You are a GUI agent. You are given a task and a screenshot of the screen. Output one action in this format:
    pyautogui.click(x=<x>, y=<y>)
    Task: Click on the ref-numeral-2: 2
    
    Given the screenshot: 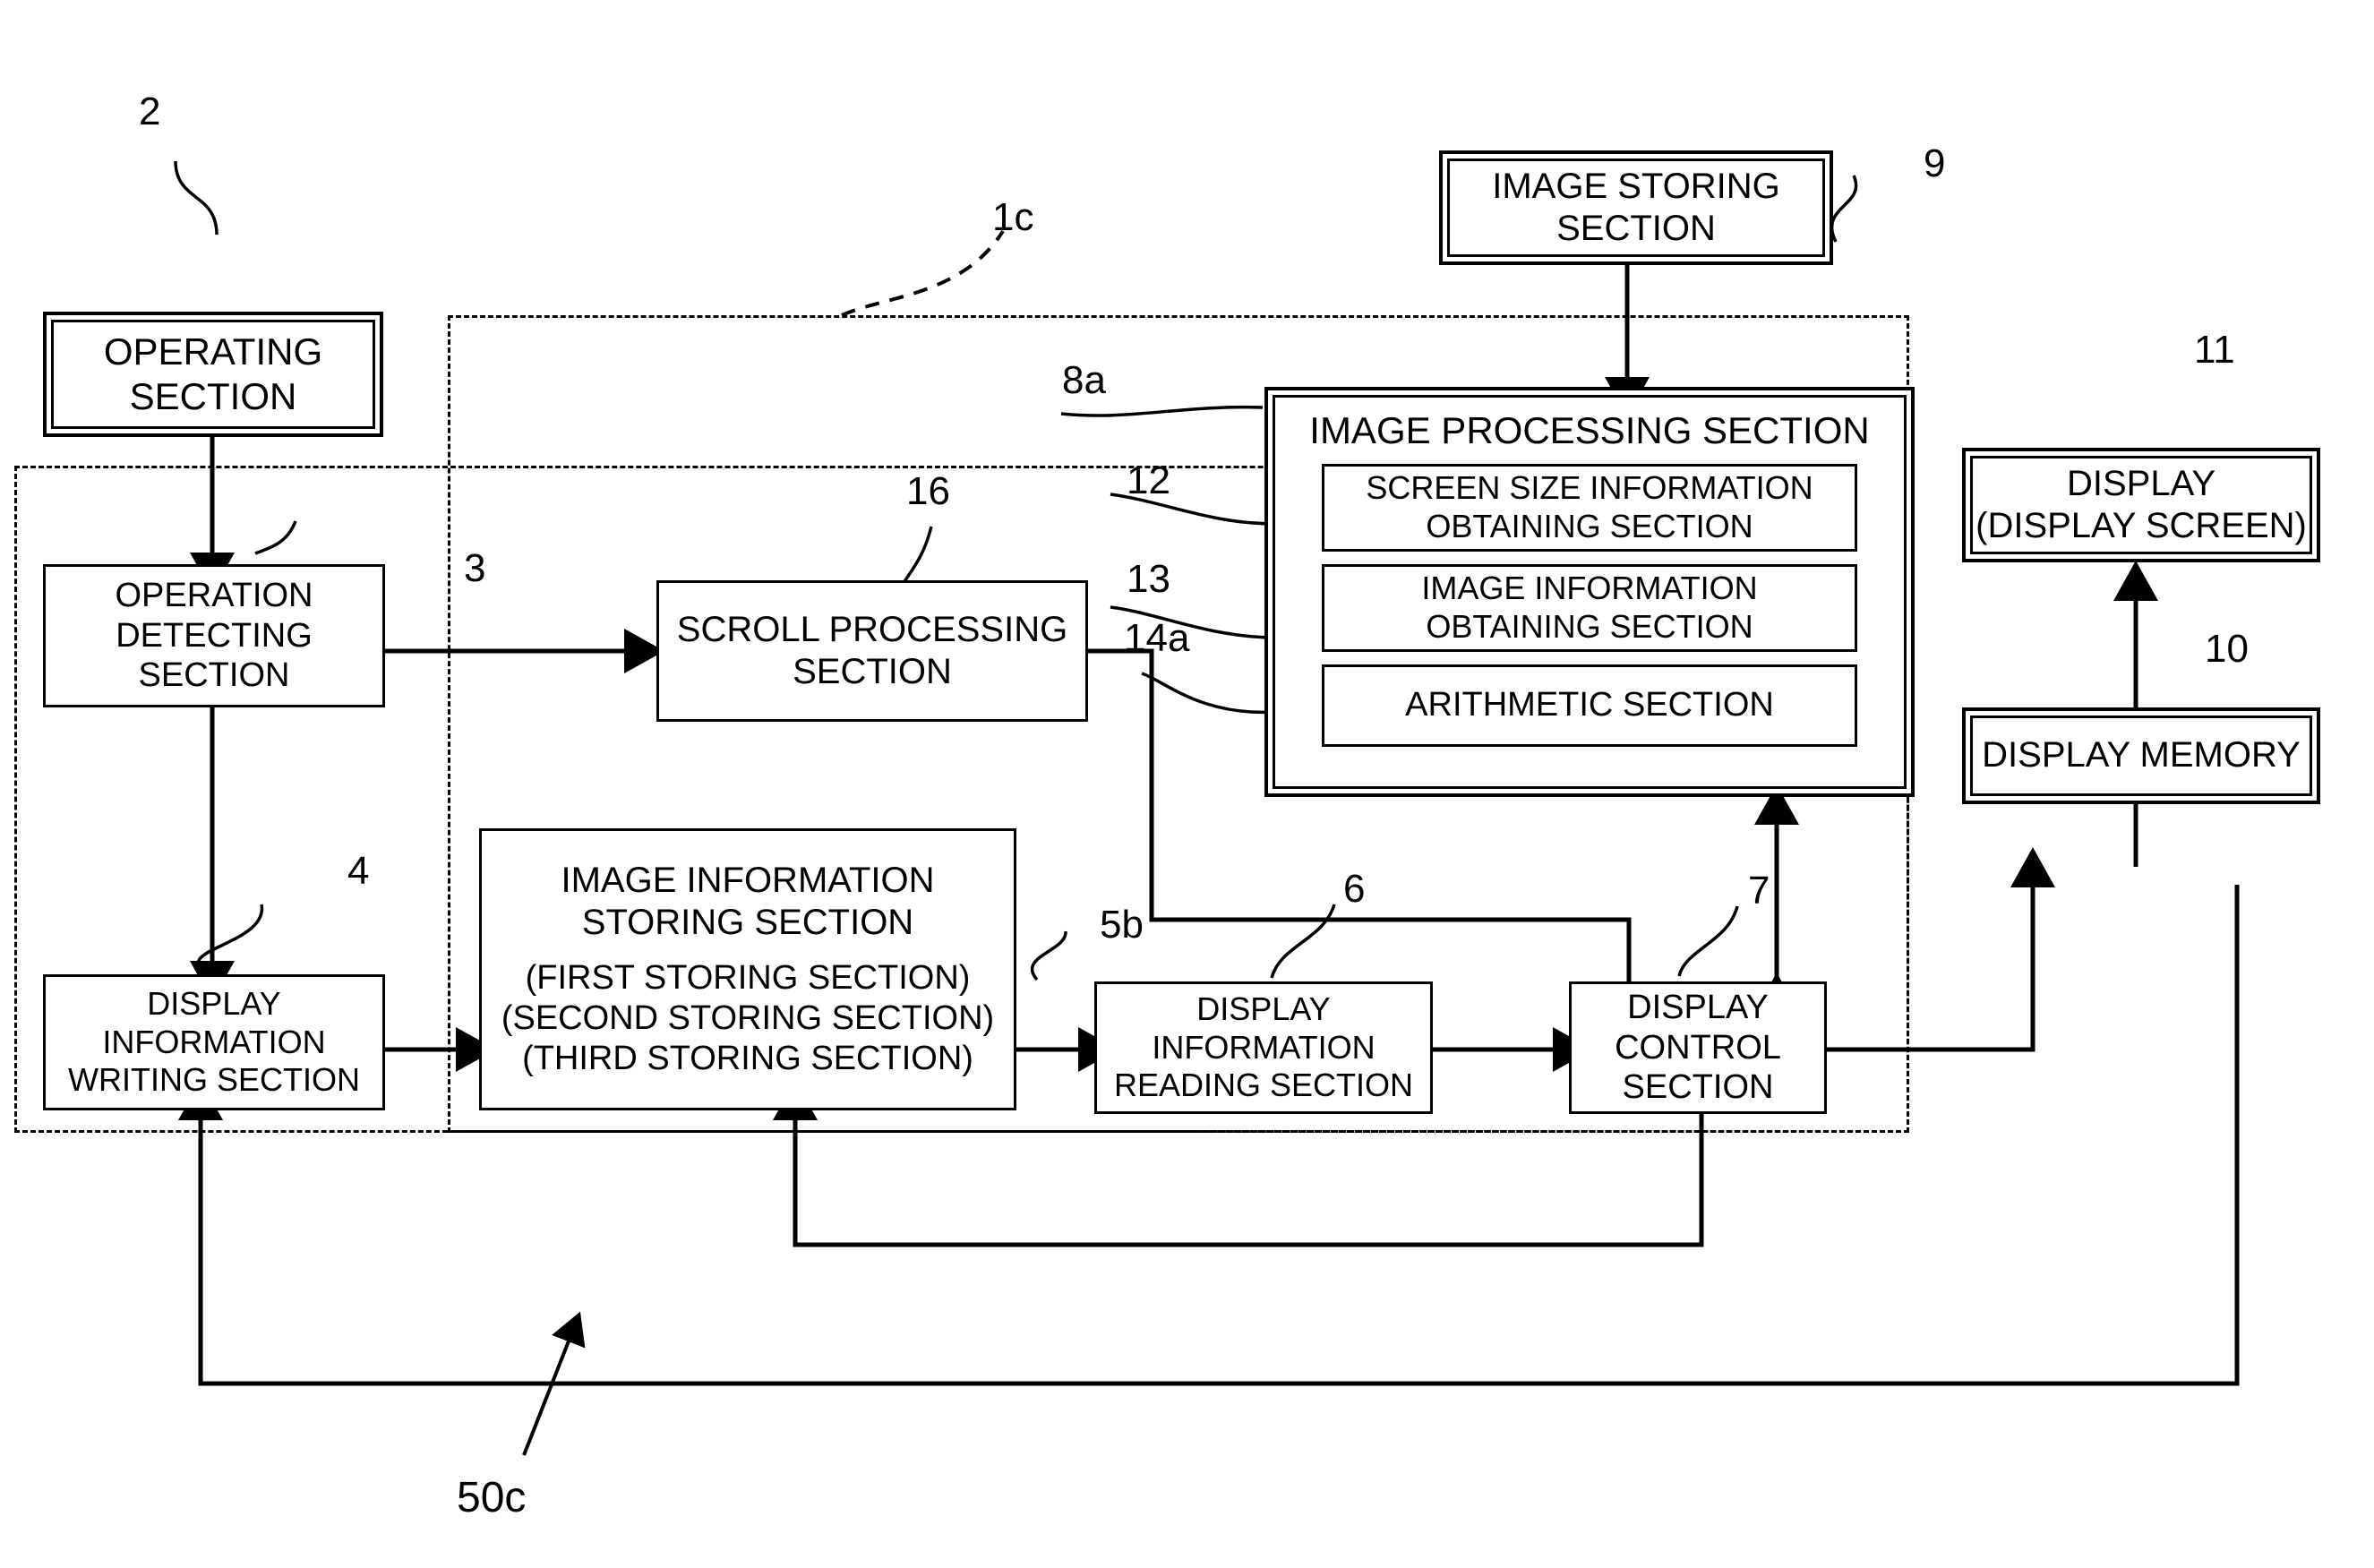 What is the action you would take?
    pyautogui.click(x=150, y=112)
    